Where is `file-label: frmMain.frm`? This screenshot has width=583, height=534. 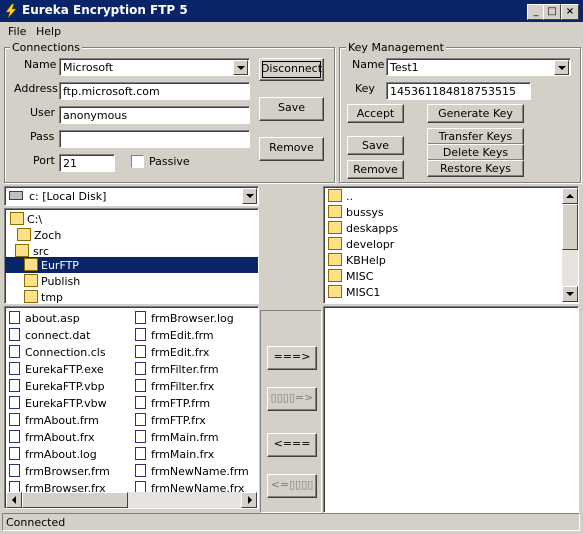
file-label: frmMain.frm is located at coordinates (185, 437).